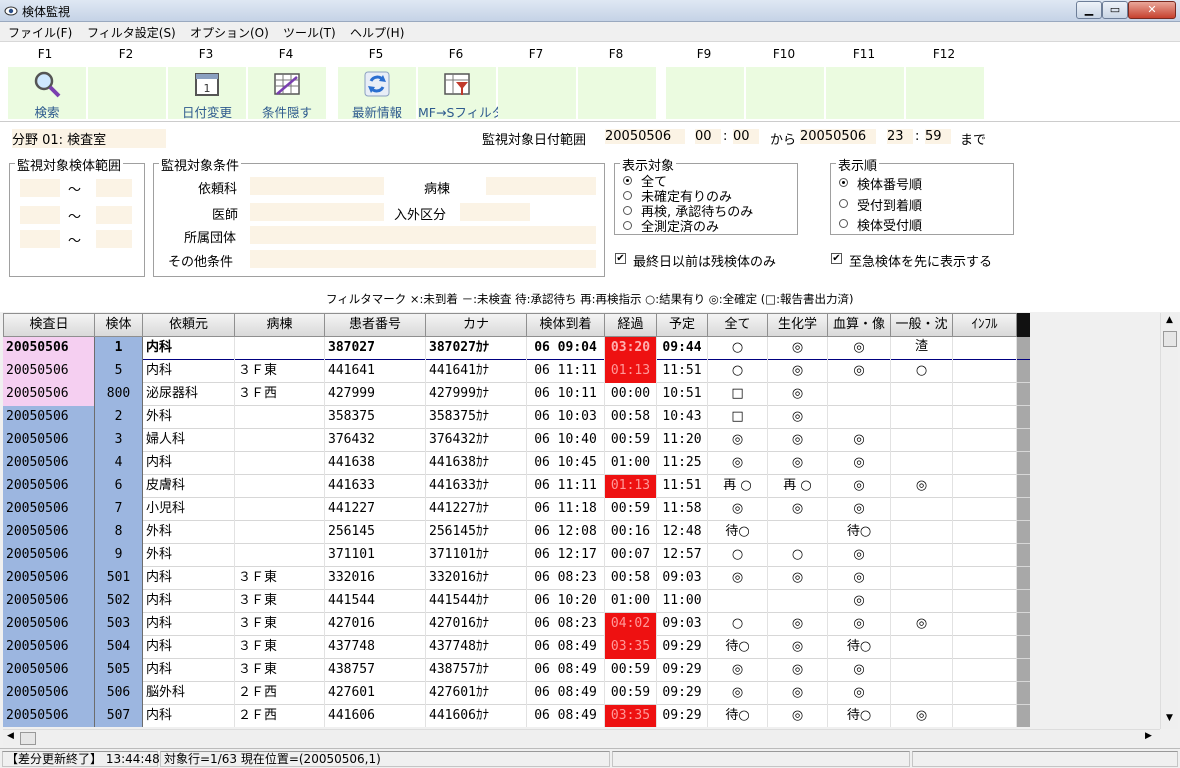  What do you see at coordinates (985, 325) in the screenshot?
I see `column-header-influenza: ｲﾝﾌﾙ` at bounding box center [985, 325].